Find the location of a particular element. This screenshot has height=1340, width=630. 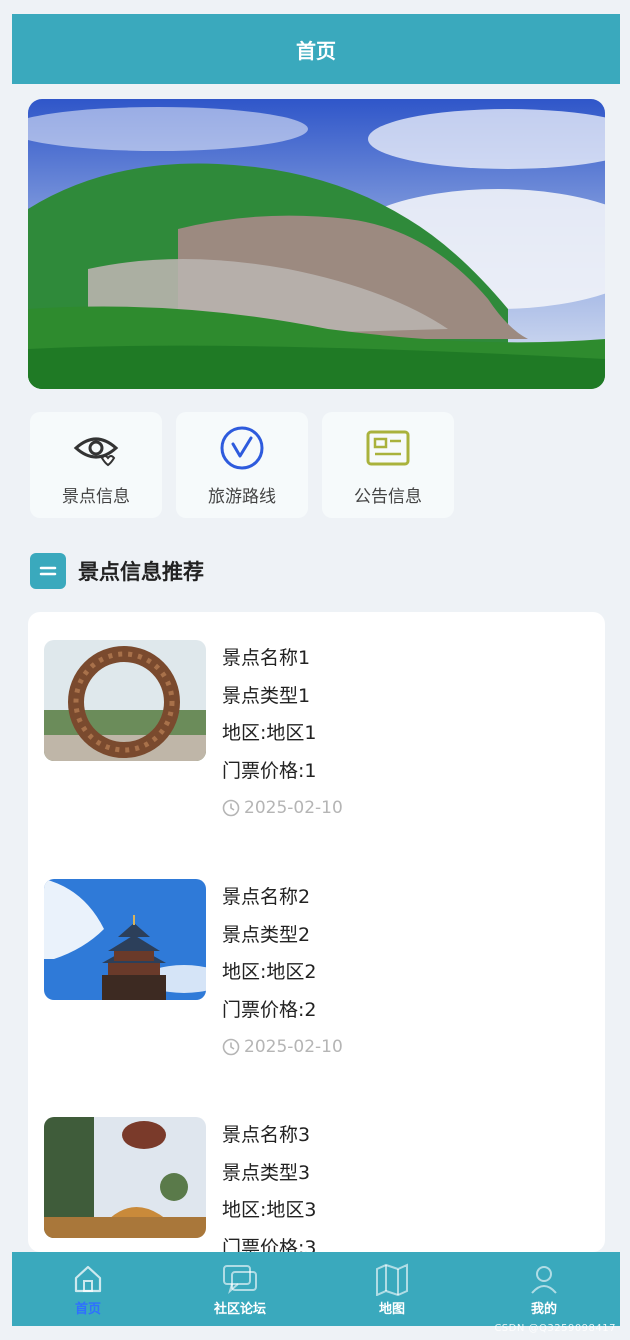

attraction-info: 景点名称3 景点类型3 地区:地区3 门票价格:3 is located at coordinates (269, 1184).